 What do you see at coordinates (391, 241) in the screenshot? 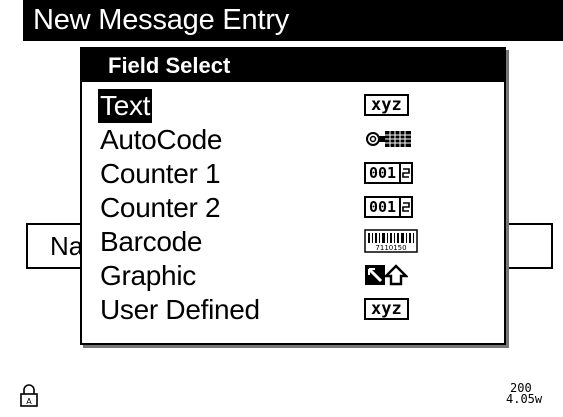
I see `barcode-icon: 7110150` at bounding box center [391, 241].